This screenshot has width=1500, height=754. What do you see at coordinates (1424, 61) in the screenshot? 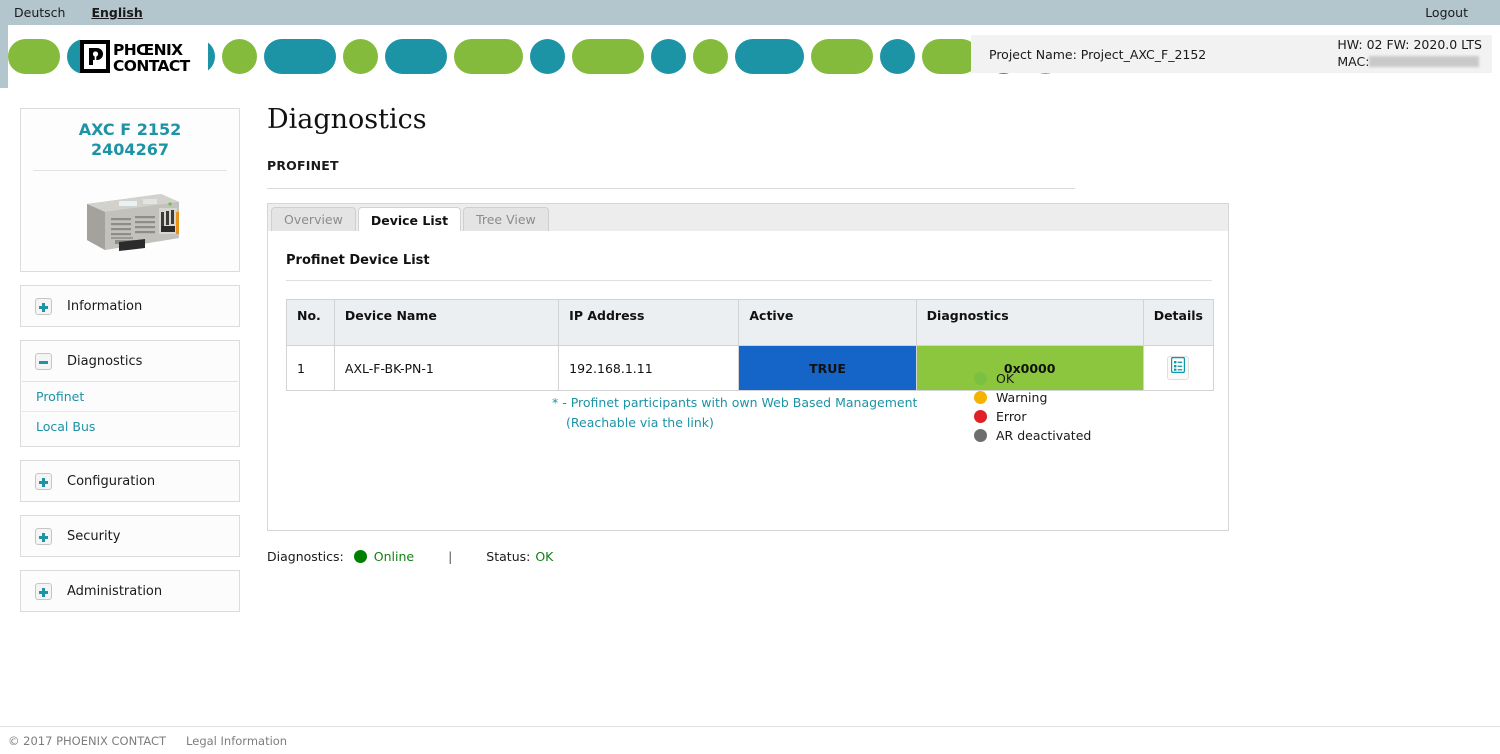
I see `mac-address-redacted` at bounding box center [1424, 61].